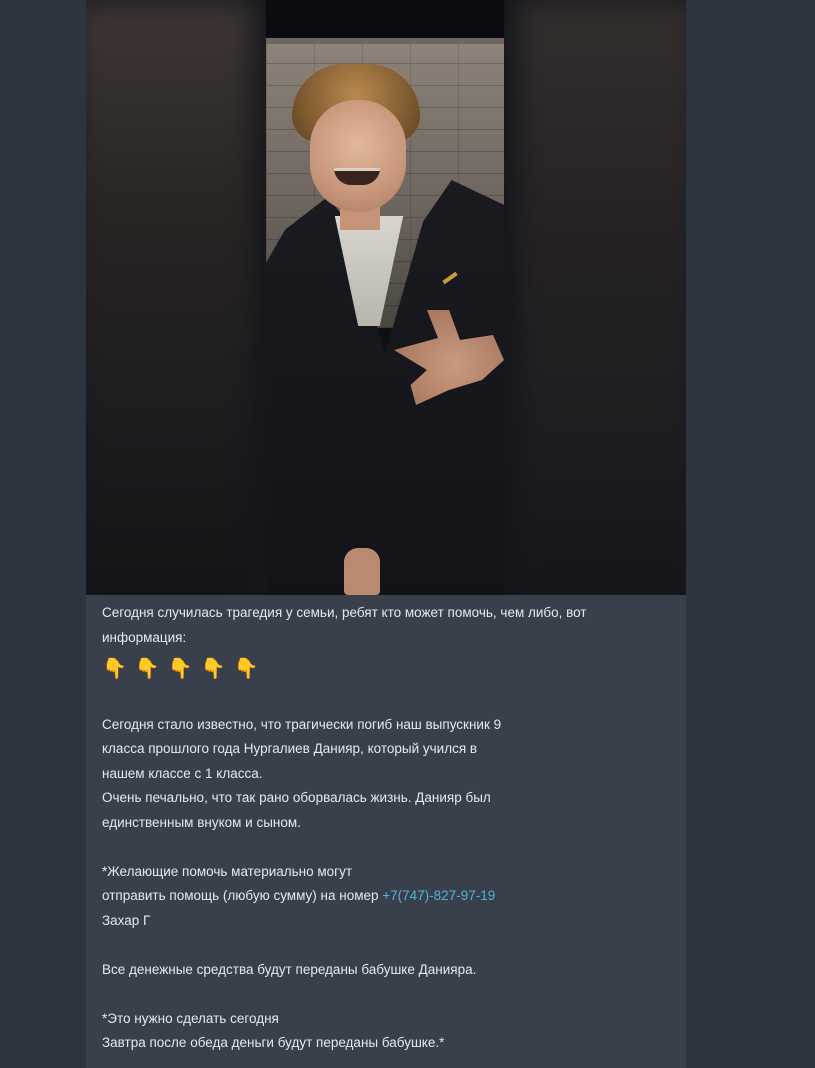  Describe the element at coordinates (170, 297) in the screenshot. I see `photo-blur-left` at that location.